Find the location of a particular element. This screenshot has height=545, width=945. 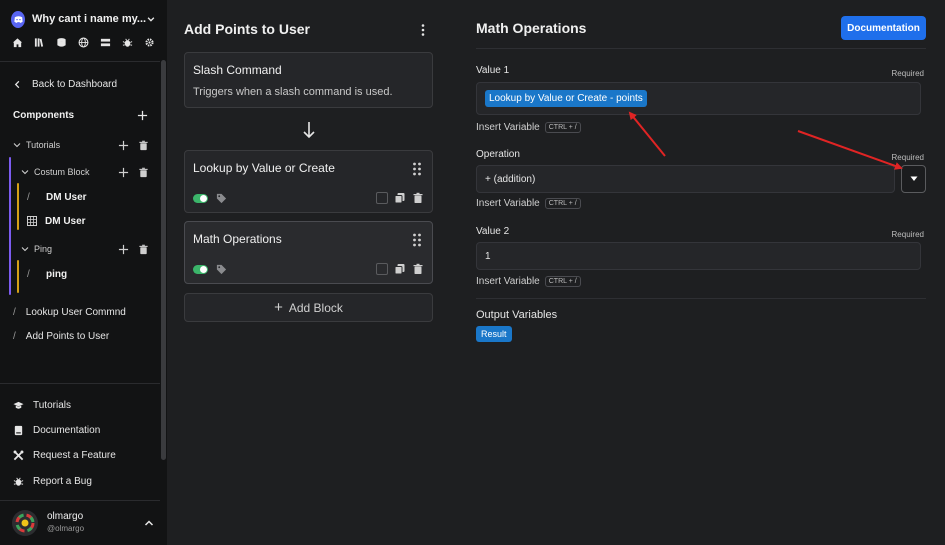

block-title: Lookup by Value or Create is located at coordinates (264, 168).